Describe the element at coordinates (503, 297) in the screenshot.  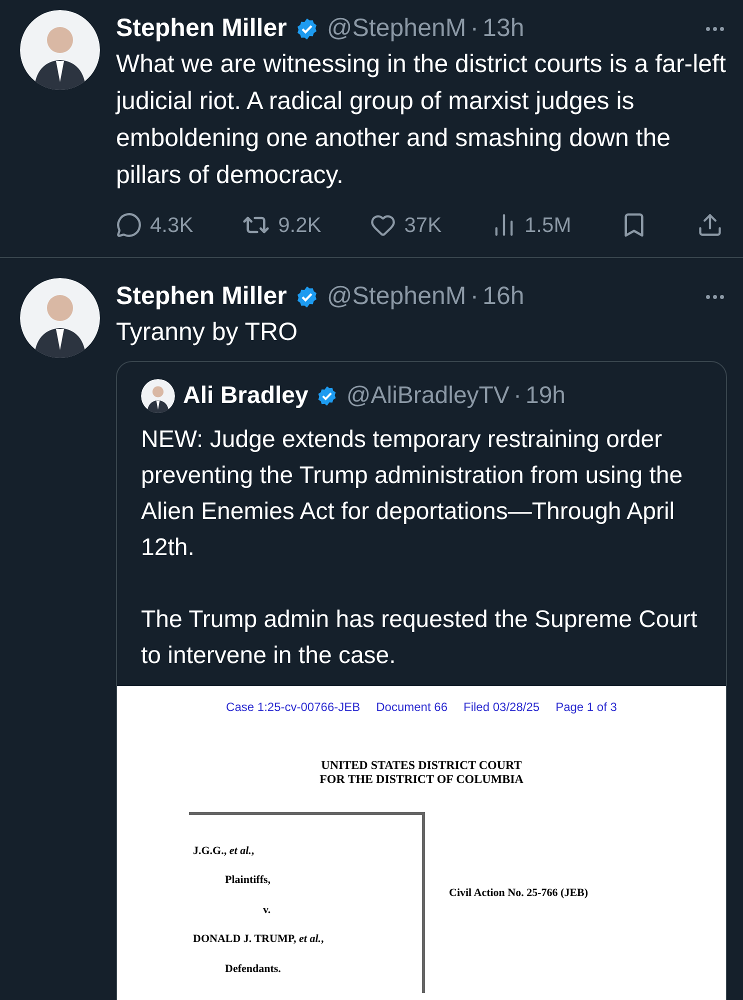
I see `post-time: 16h` at that location.